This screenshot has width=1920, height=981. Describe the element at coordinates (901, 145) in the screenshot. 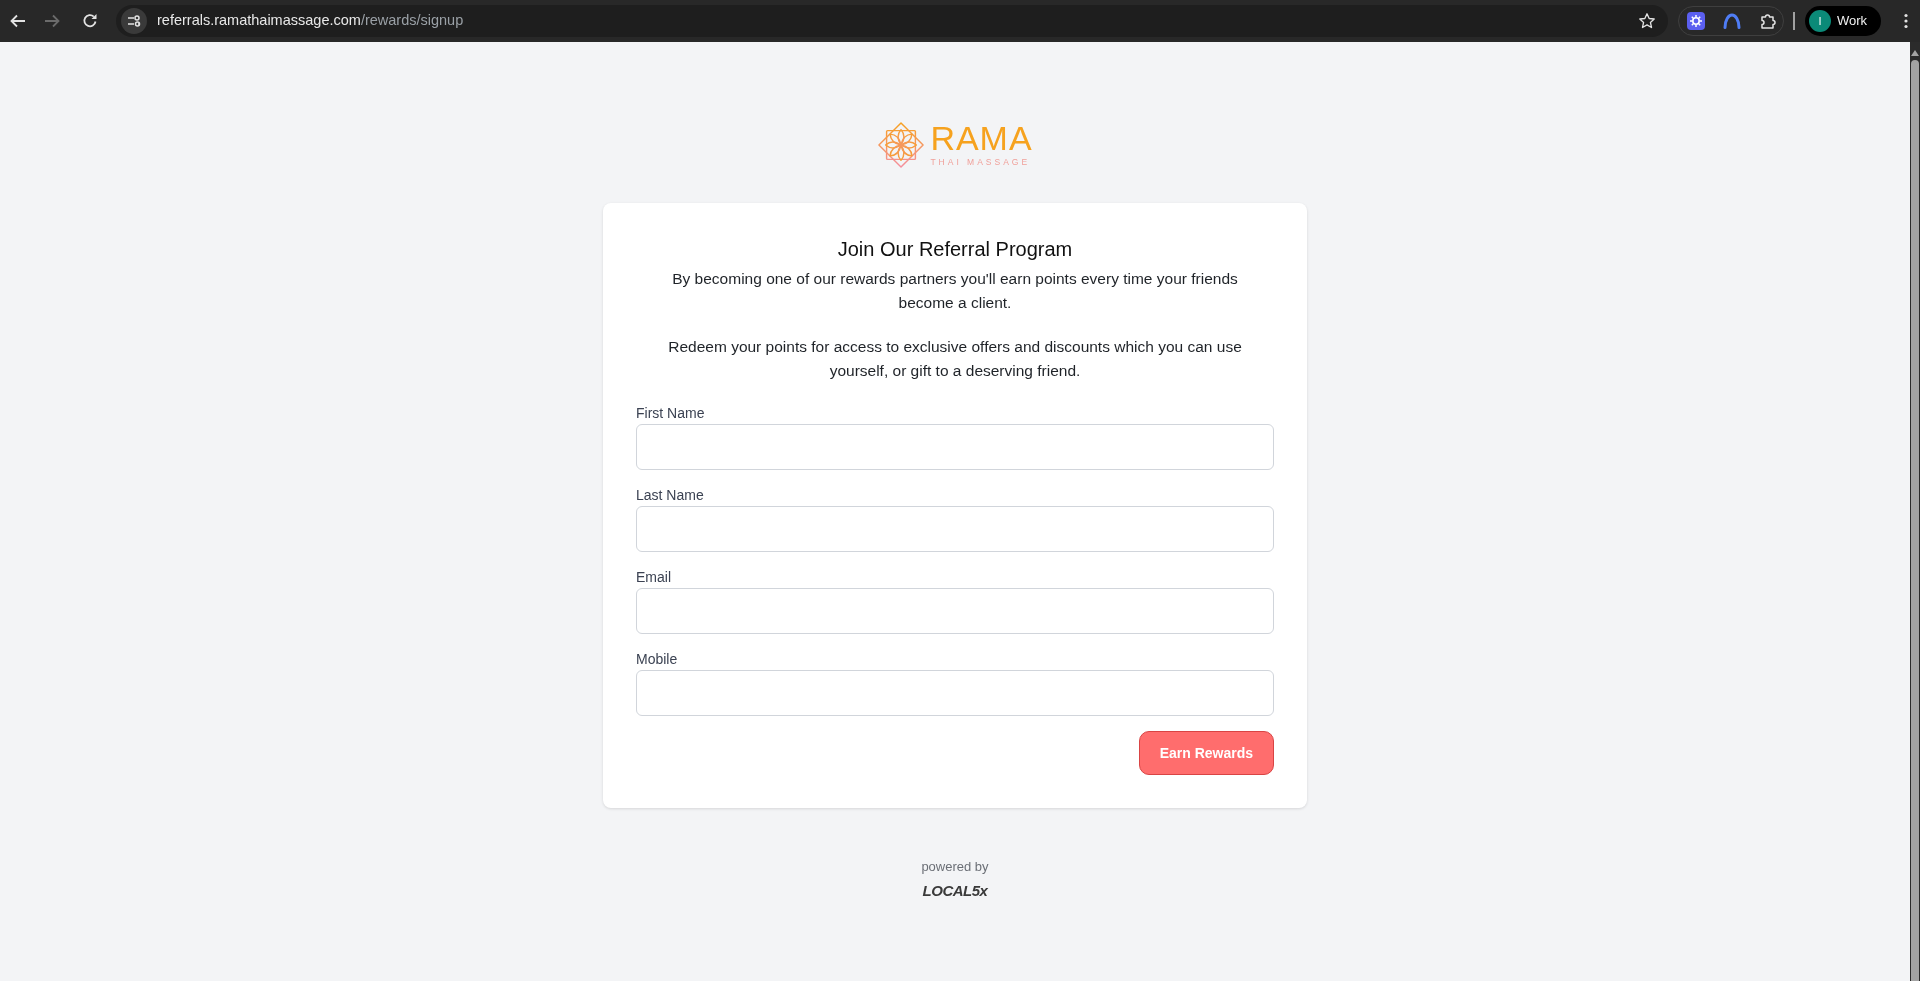

I see `flower-logo-icon` at that location.